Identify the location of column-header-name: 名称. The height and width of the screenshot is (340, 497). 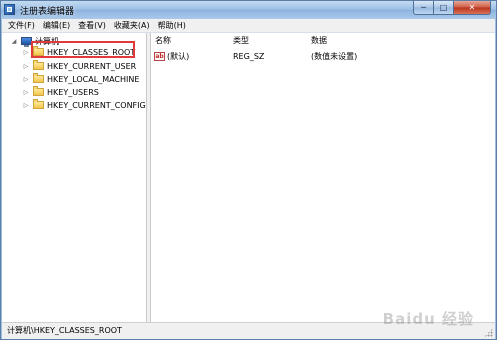
(163, 40).